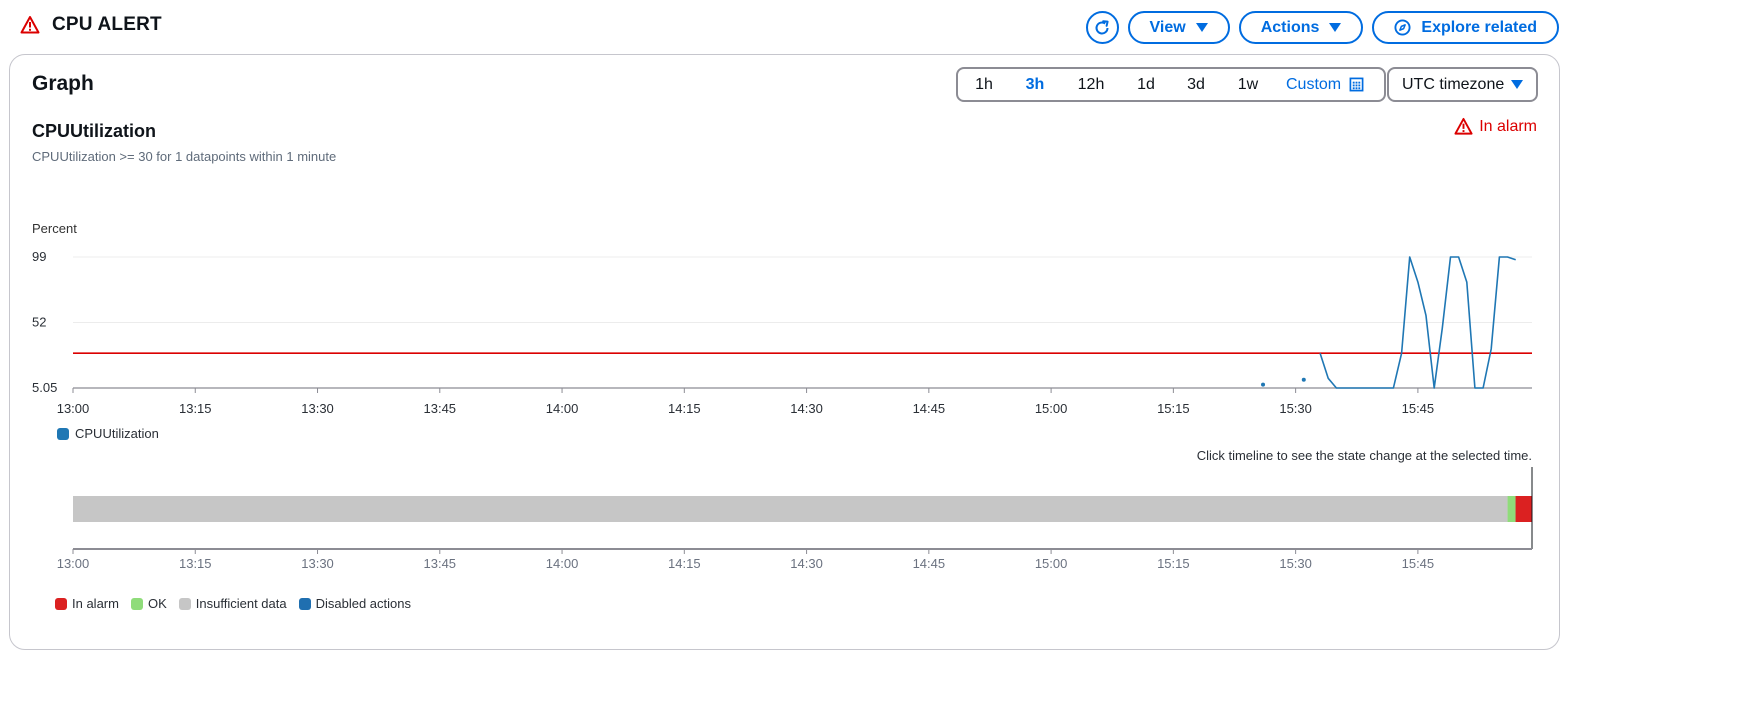 The width and height of the screenshot is (1746, 726). What do you see at coordinates (1402, 27) in the screenshot?
I see `compass-icon` at bounding box center [1402, 27].